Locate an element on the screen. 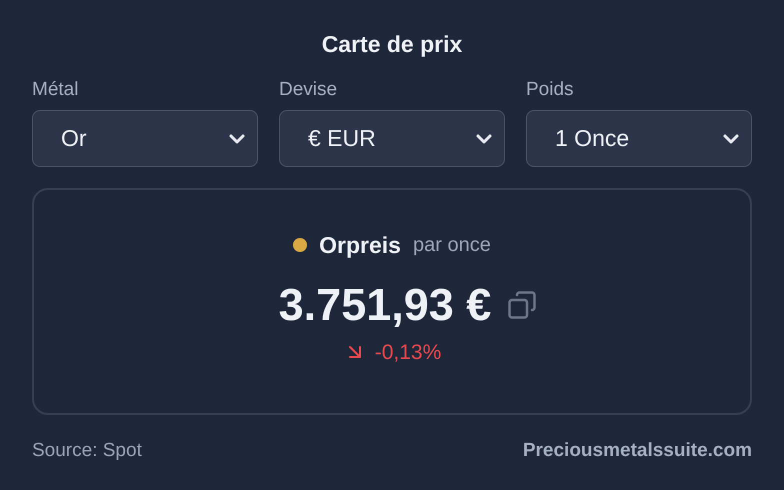 The image size is (784, 490). price-change: -0,13% is located at coordinates (392, 352).